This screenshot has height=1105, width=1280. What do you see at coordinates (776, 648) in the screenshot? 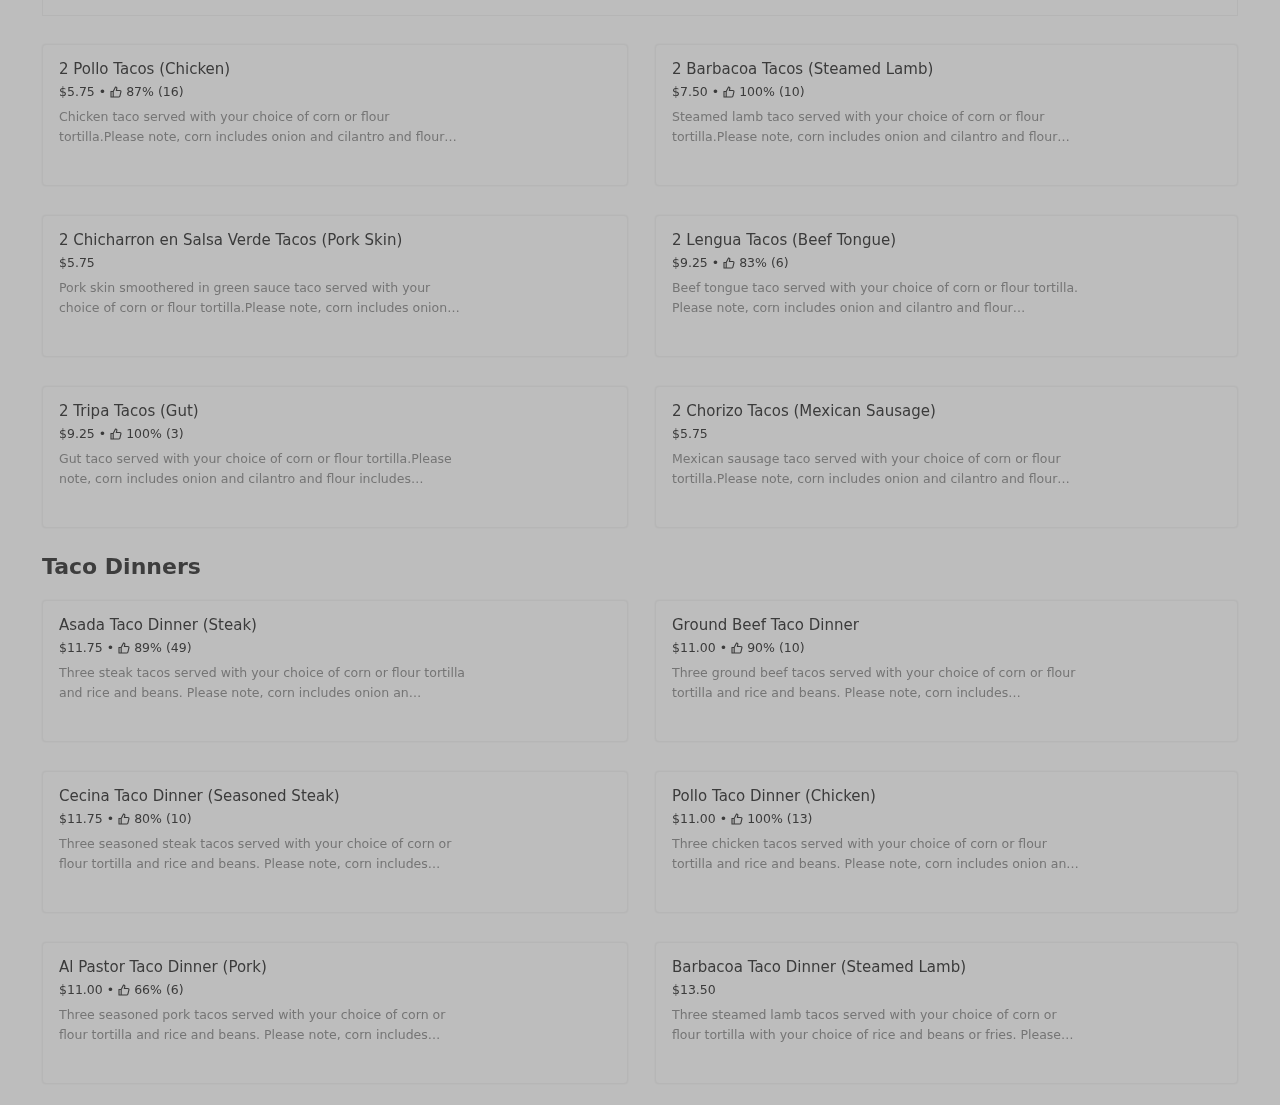
I see `item-rating: 90% (10)` at bounding box center [776, 648].